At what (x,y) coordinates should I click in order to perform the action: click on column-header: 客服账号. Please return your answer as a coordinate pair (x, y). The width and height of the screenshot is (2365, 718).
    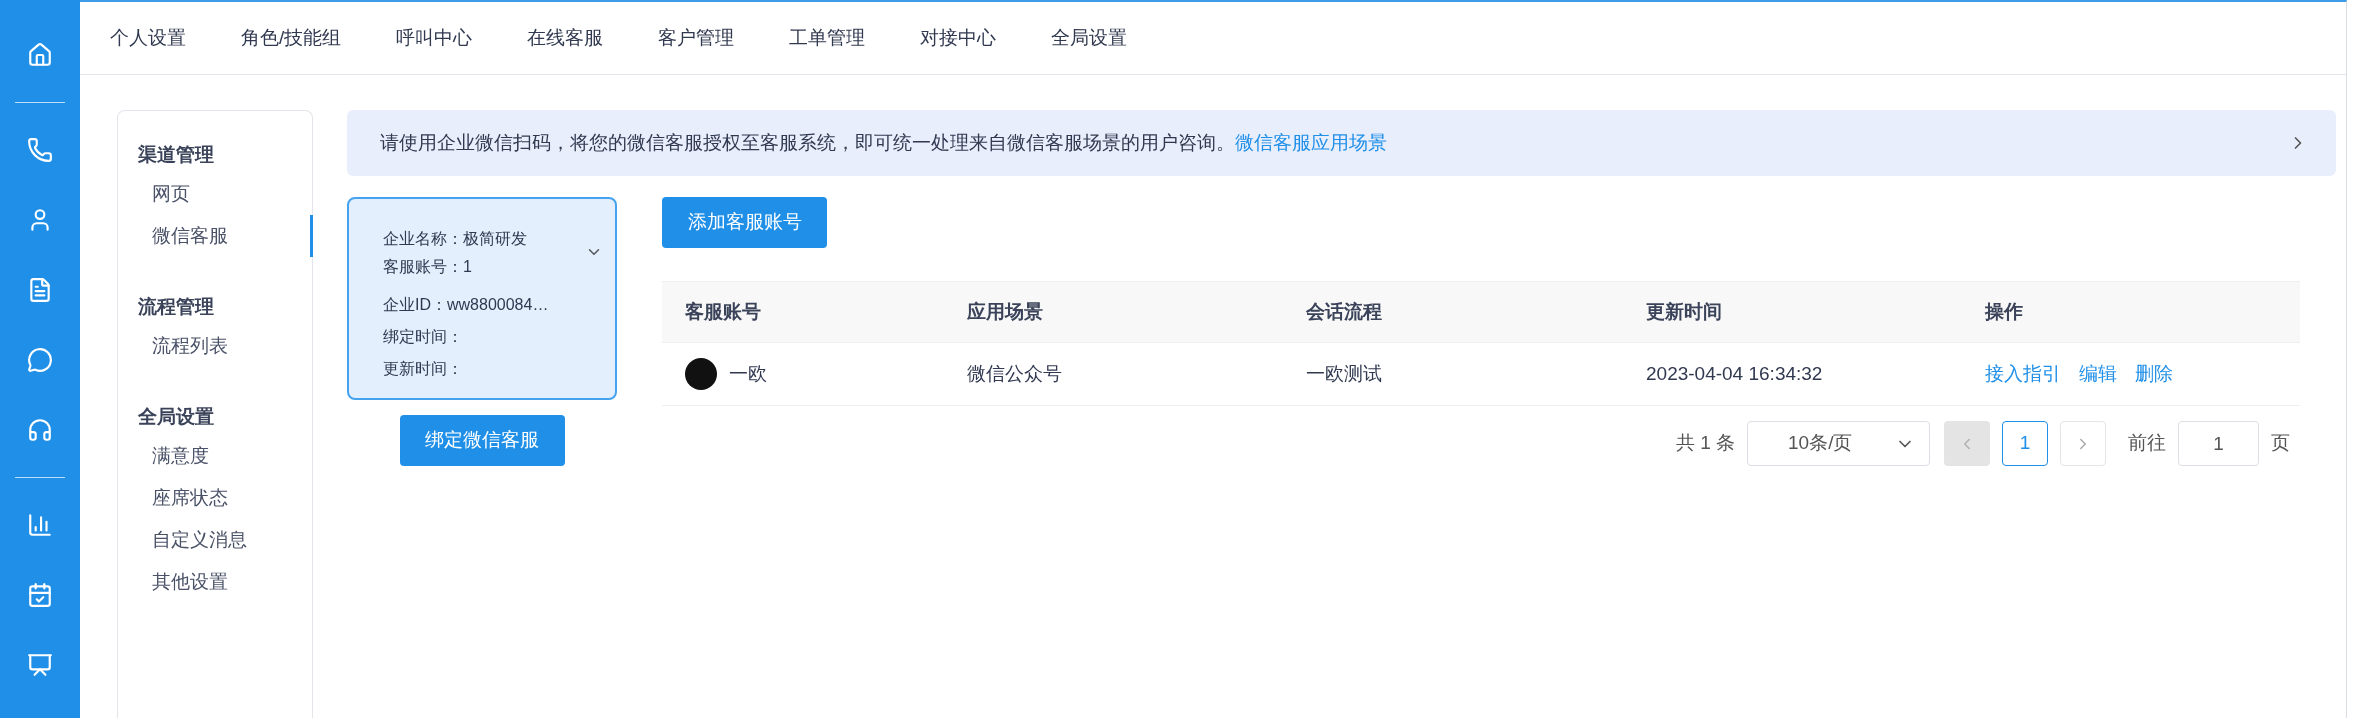
    Looking at the image, I should click on (723, 311).